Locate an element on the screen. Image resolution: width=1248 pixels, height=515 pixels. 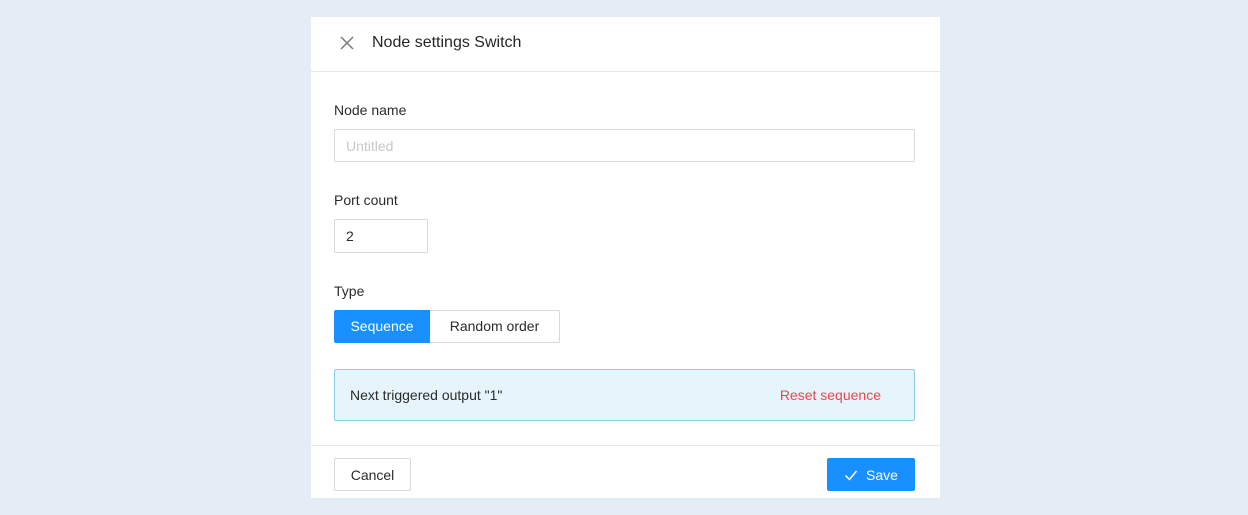
node-name-label: Node name is located at coordinates (370, 110).